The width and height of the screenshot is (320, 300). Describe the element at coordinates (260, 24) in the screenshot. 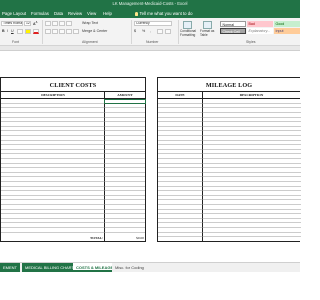

I see `style-bad: Bad` at that location.